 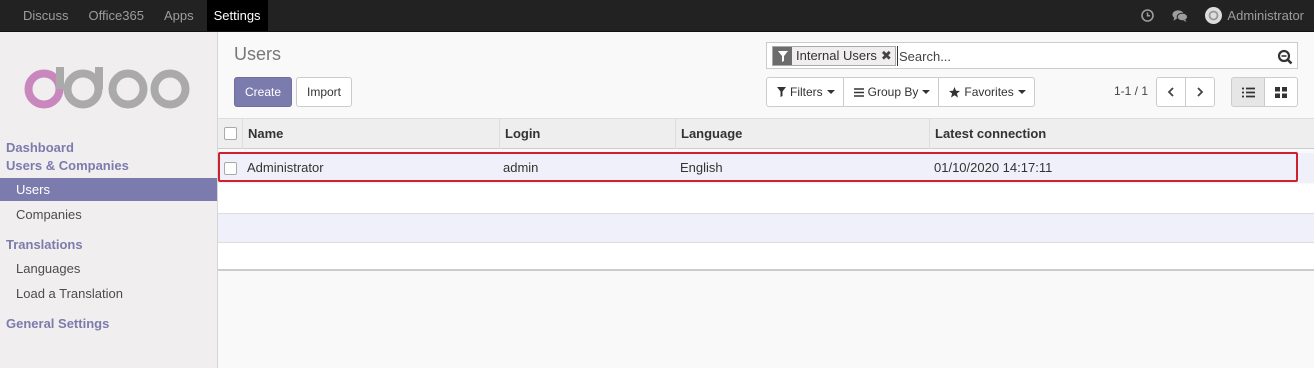 I want to click on cell-login: admin, so click(x=521, y=167).